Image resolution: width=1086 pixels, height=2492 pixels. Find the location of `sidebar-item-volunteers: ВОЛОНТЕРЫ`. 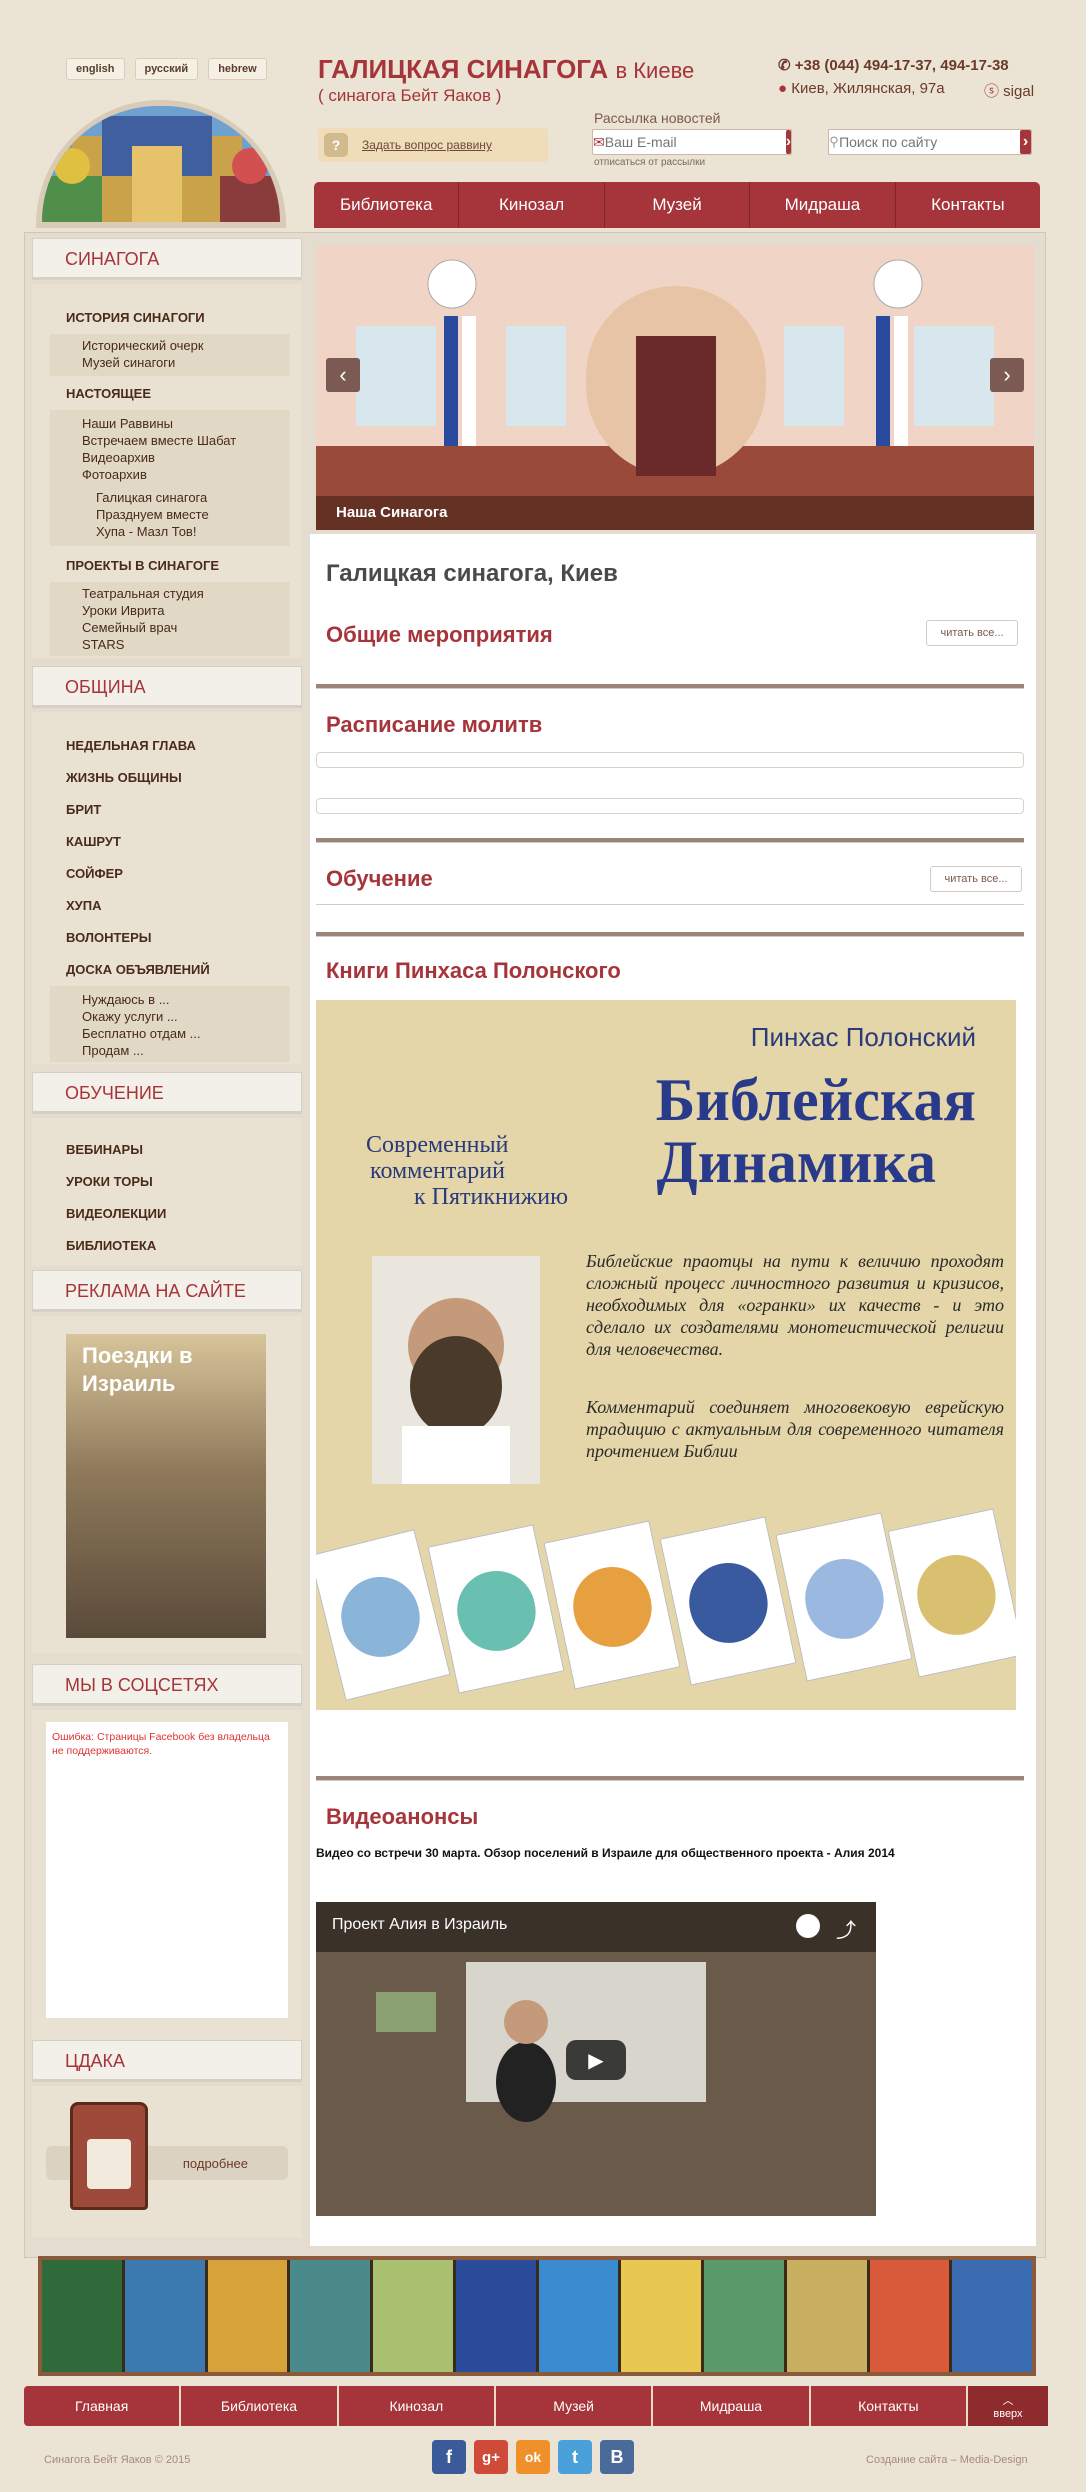

sidebar-item-volunteers: ВОЛОНТЕРЫ is located at coordinates (108, 937).